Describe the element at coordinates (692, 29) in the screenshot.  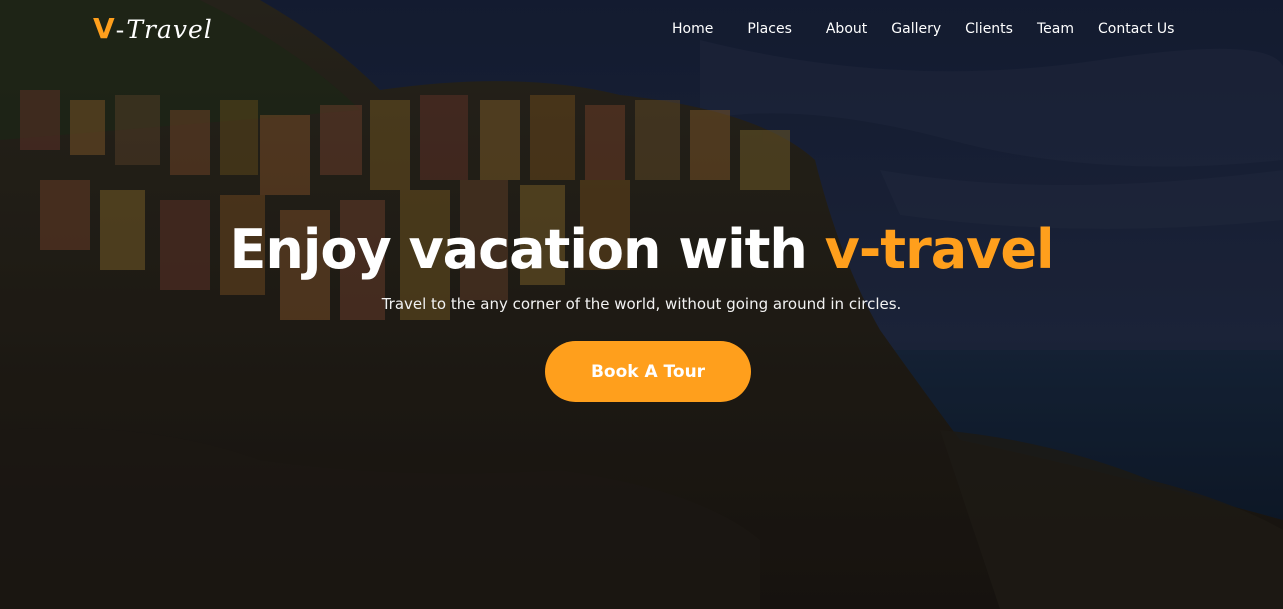
I see `nav-link-home: Home` at that location.